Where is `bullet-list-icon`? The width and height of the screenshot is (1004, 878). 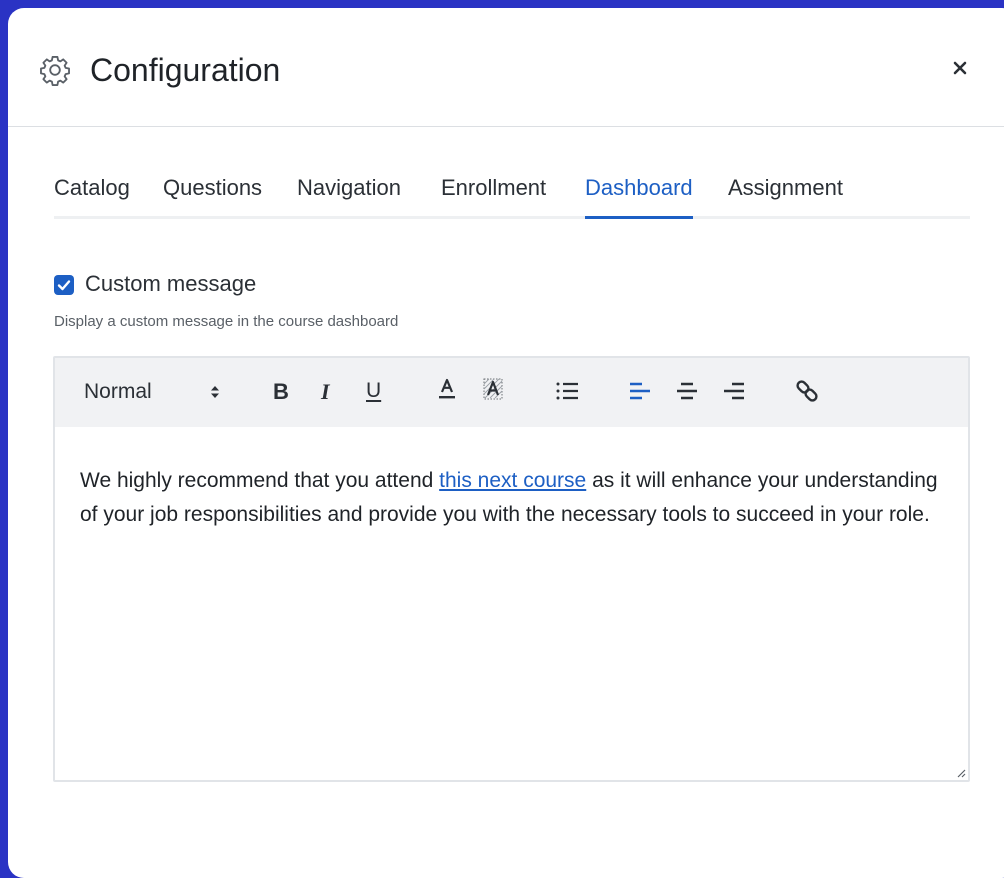 bullet-list-icon is located at coordinates (567, 391).